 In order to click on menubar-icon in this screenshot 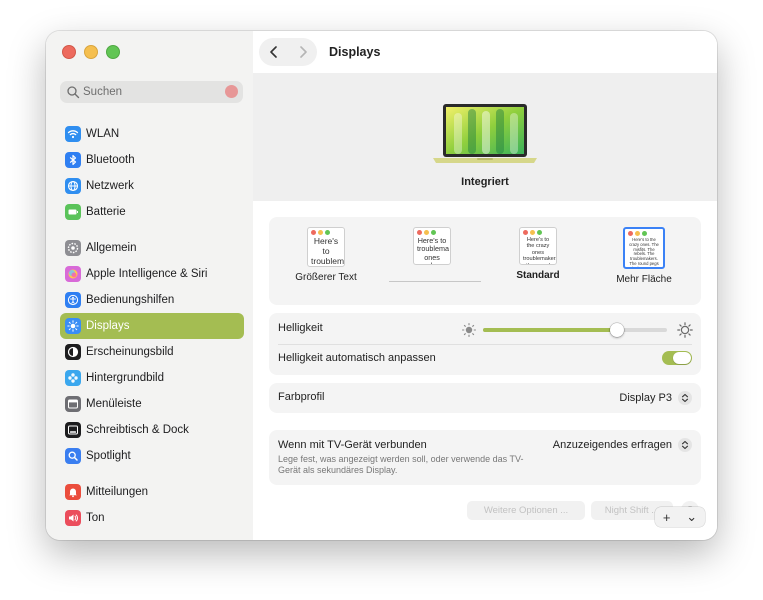, I will do `click(73, 404)`.